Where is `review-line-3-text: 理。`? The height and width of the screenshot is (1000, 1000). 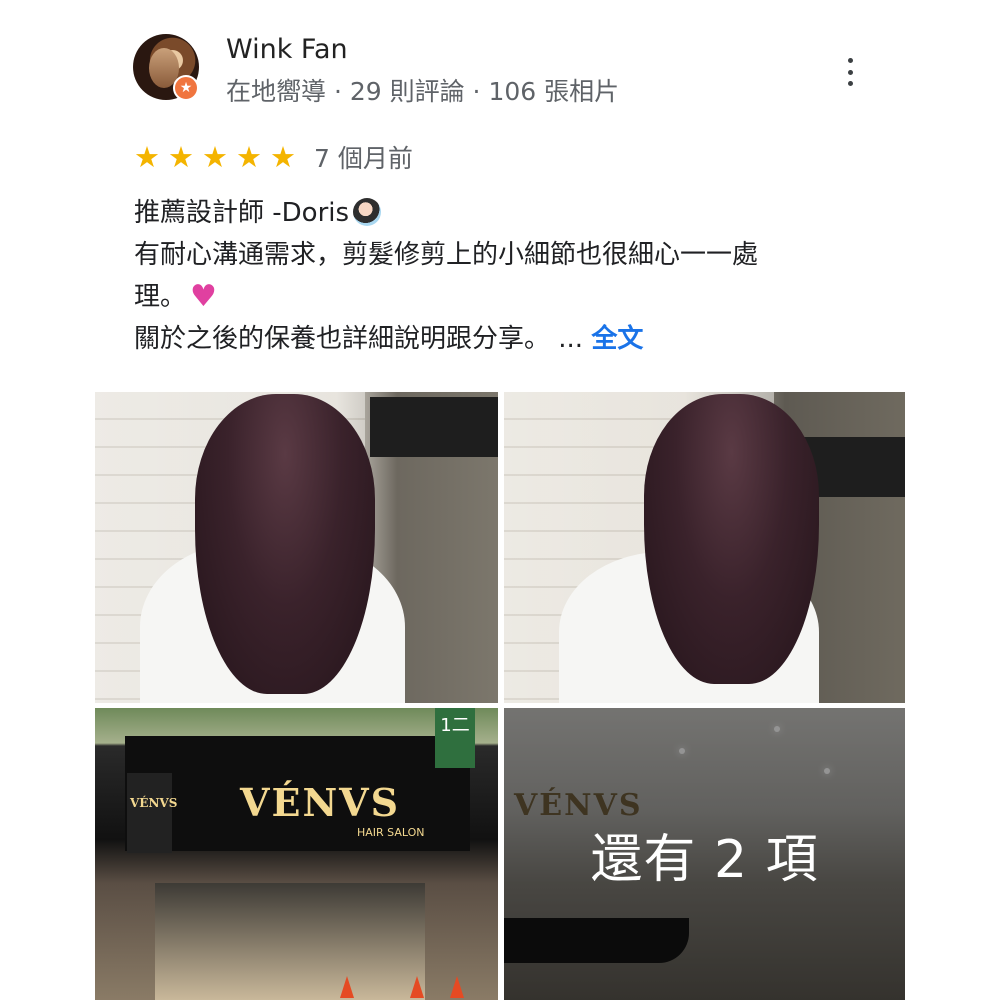
review-line-3-text: 理。 is located at coordinates (160, 297).